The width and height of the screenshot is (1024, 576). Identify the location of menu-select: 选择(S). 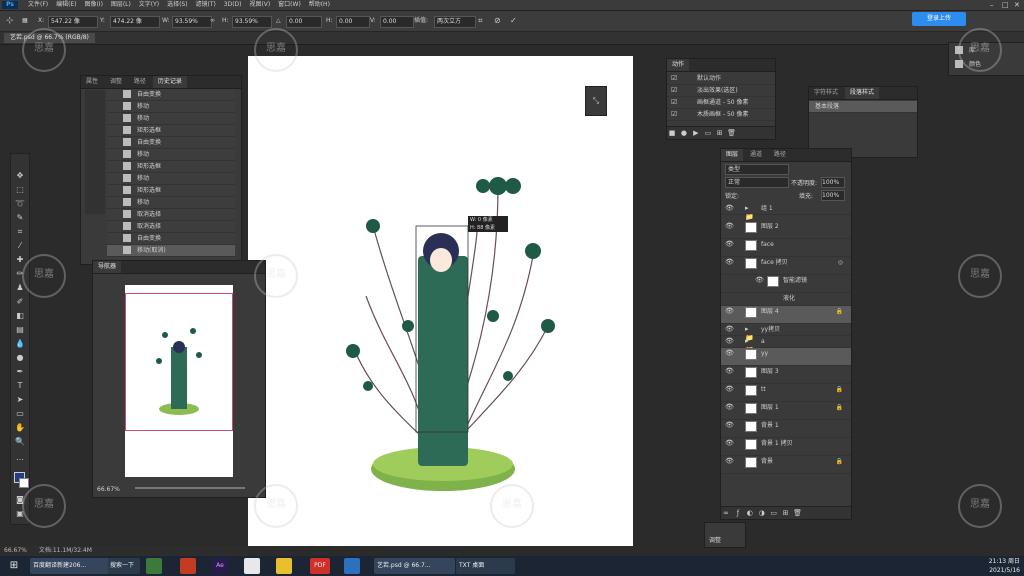
(177, 5).